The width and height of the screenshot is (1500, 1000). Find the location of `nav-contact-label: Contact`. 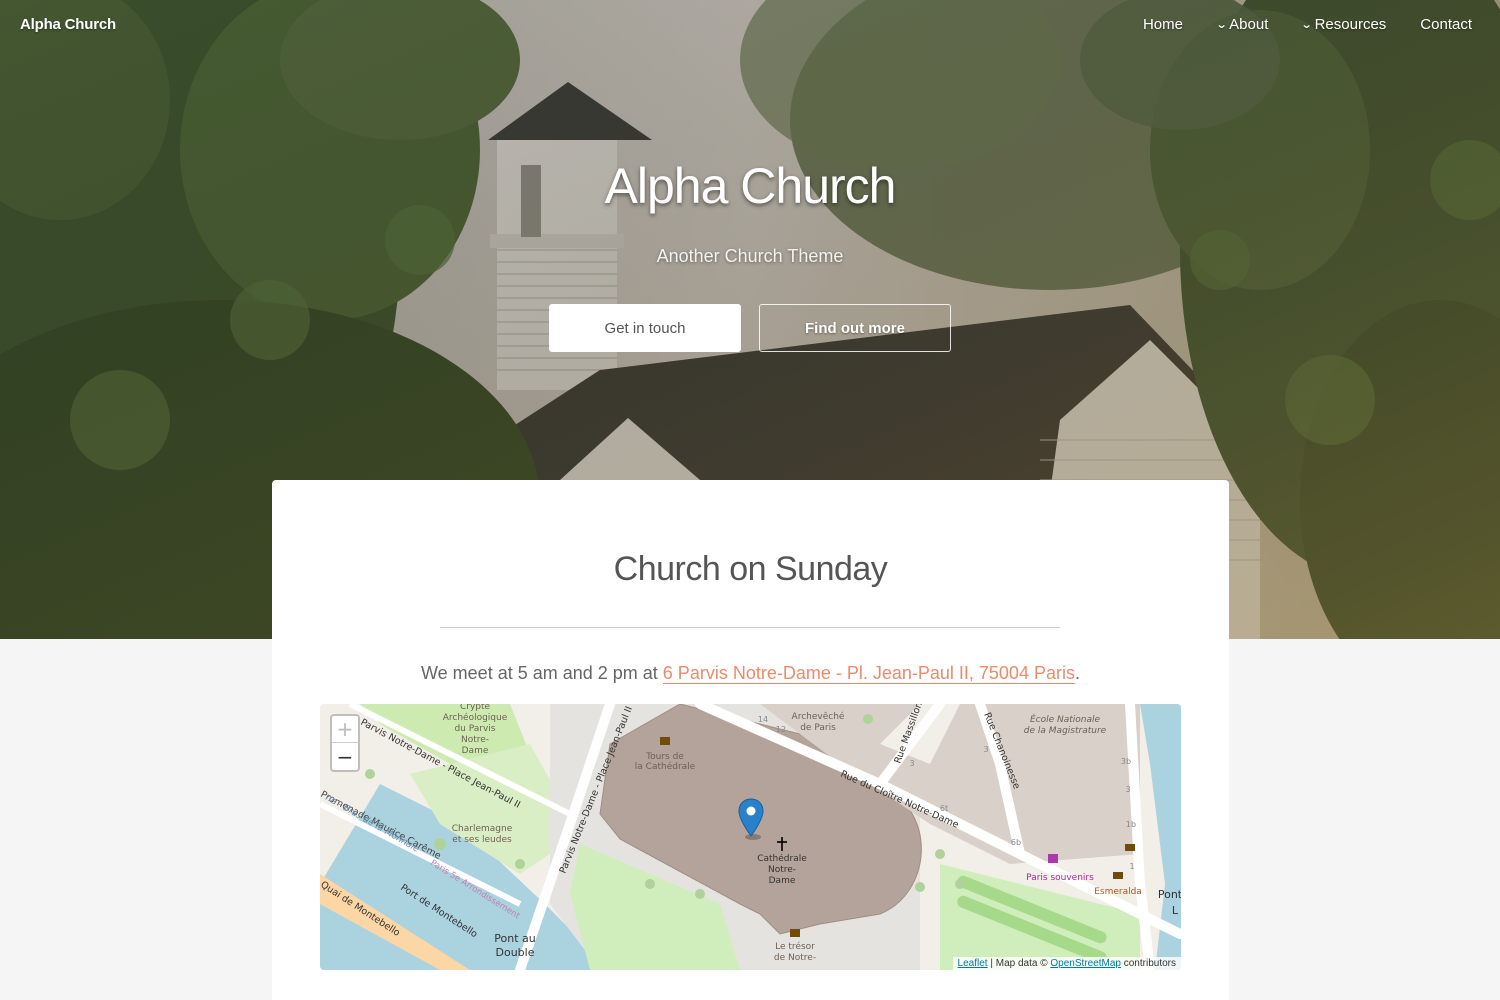

nav-contact-label: Contact is located at coordinates (1446, 24).